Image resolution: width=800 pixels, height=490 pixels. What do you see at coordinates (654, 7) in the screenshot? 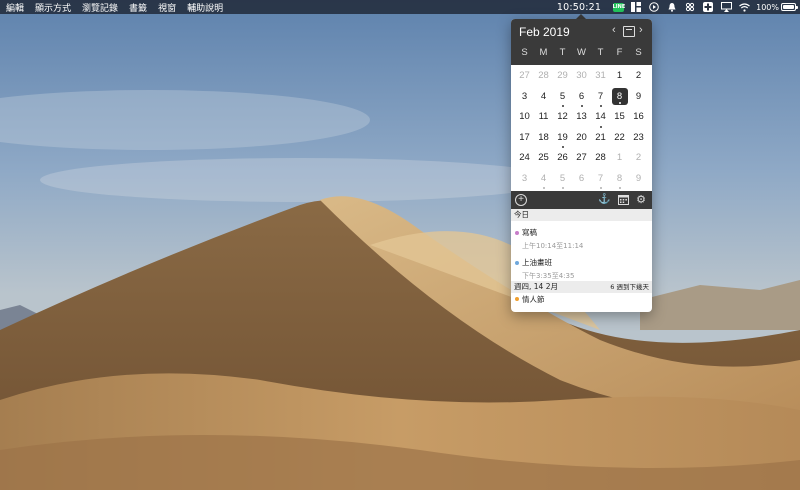
I see `play-icon` at bounding box center [654, 7].